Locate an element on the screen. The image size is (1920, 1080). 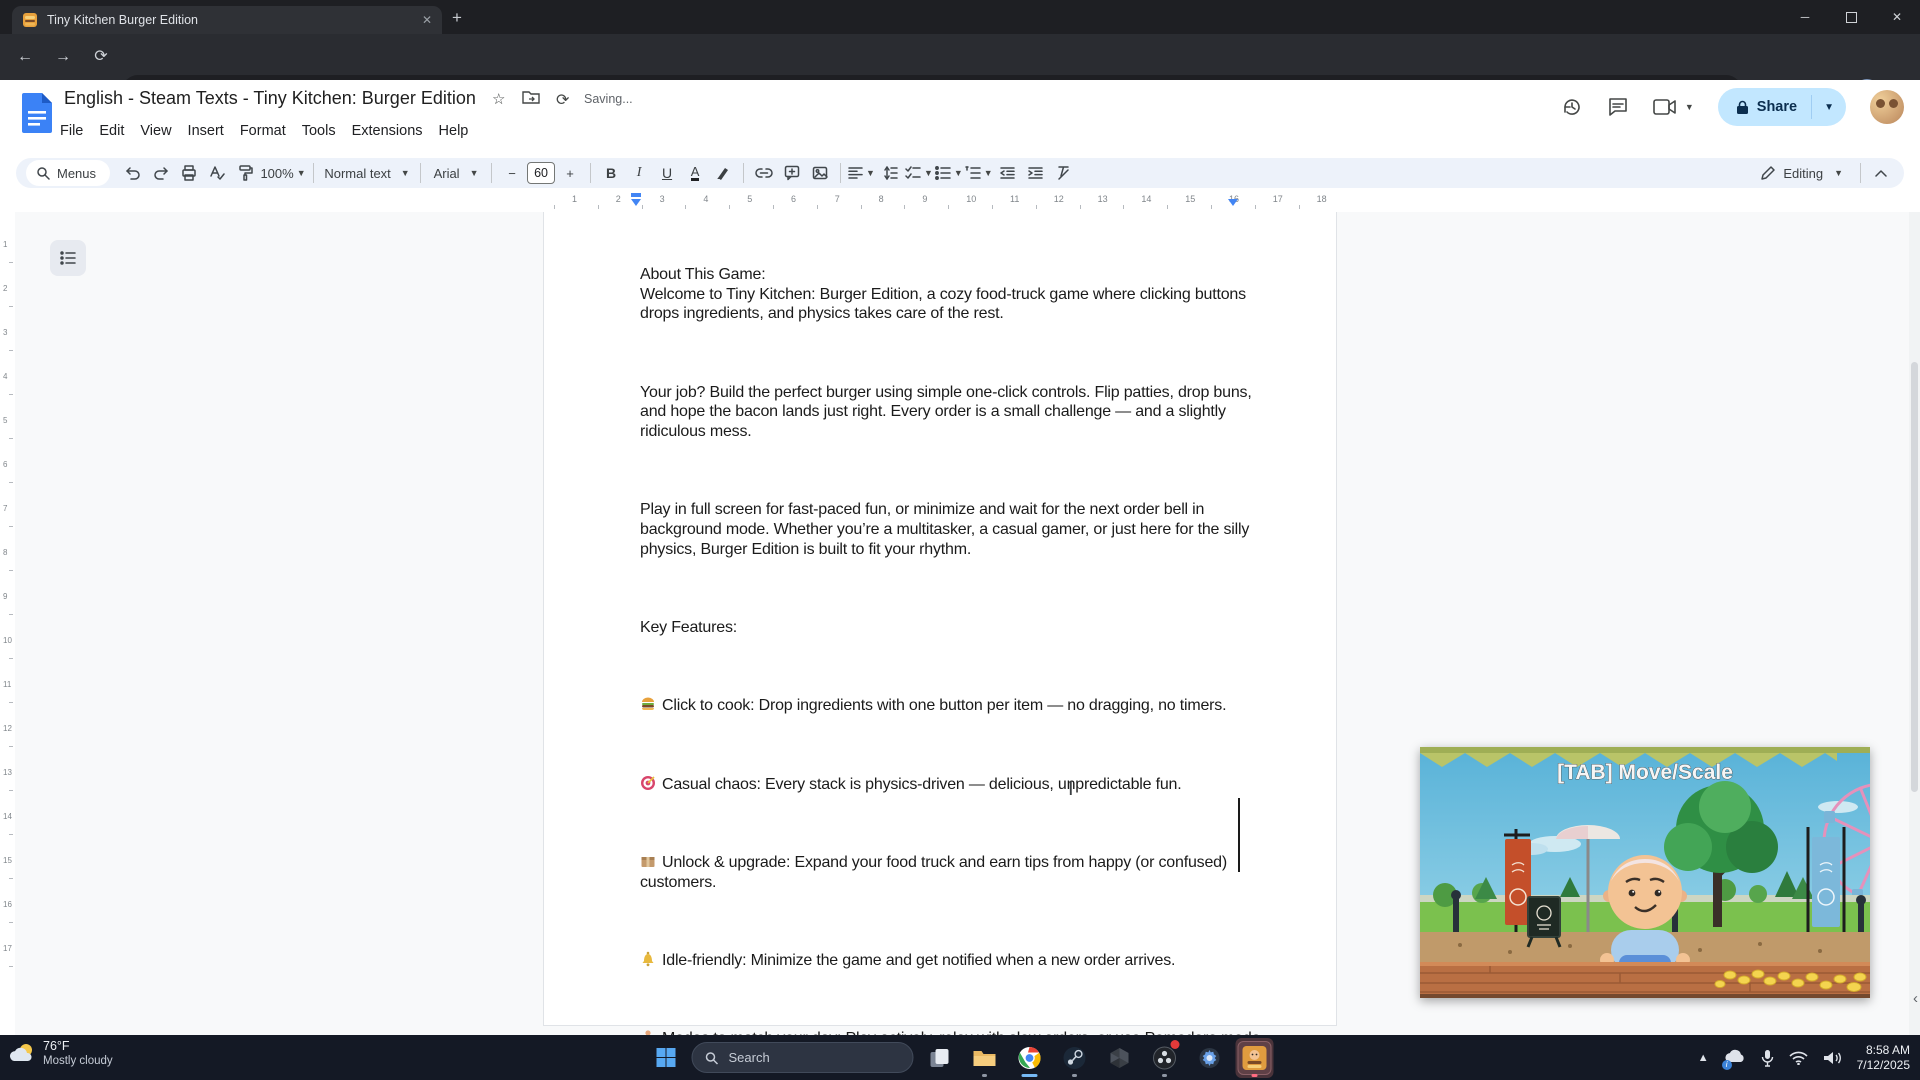
chrome-button is located at coordinates (1030, 1058).